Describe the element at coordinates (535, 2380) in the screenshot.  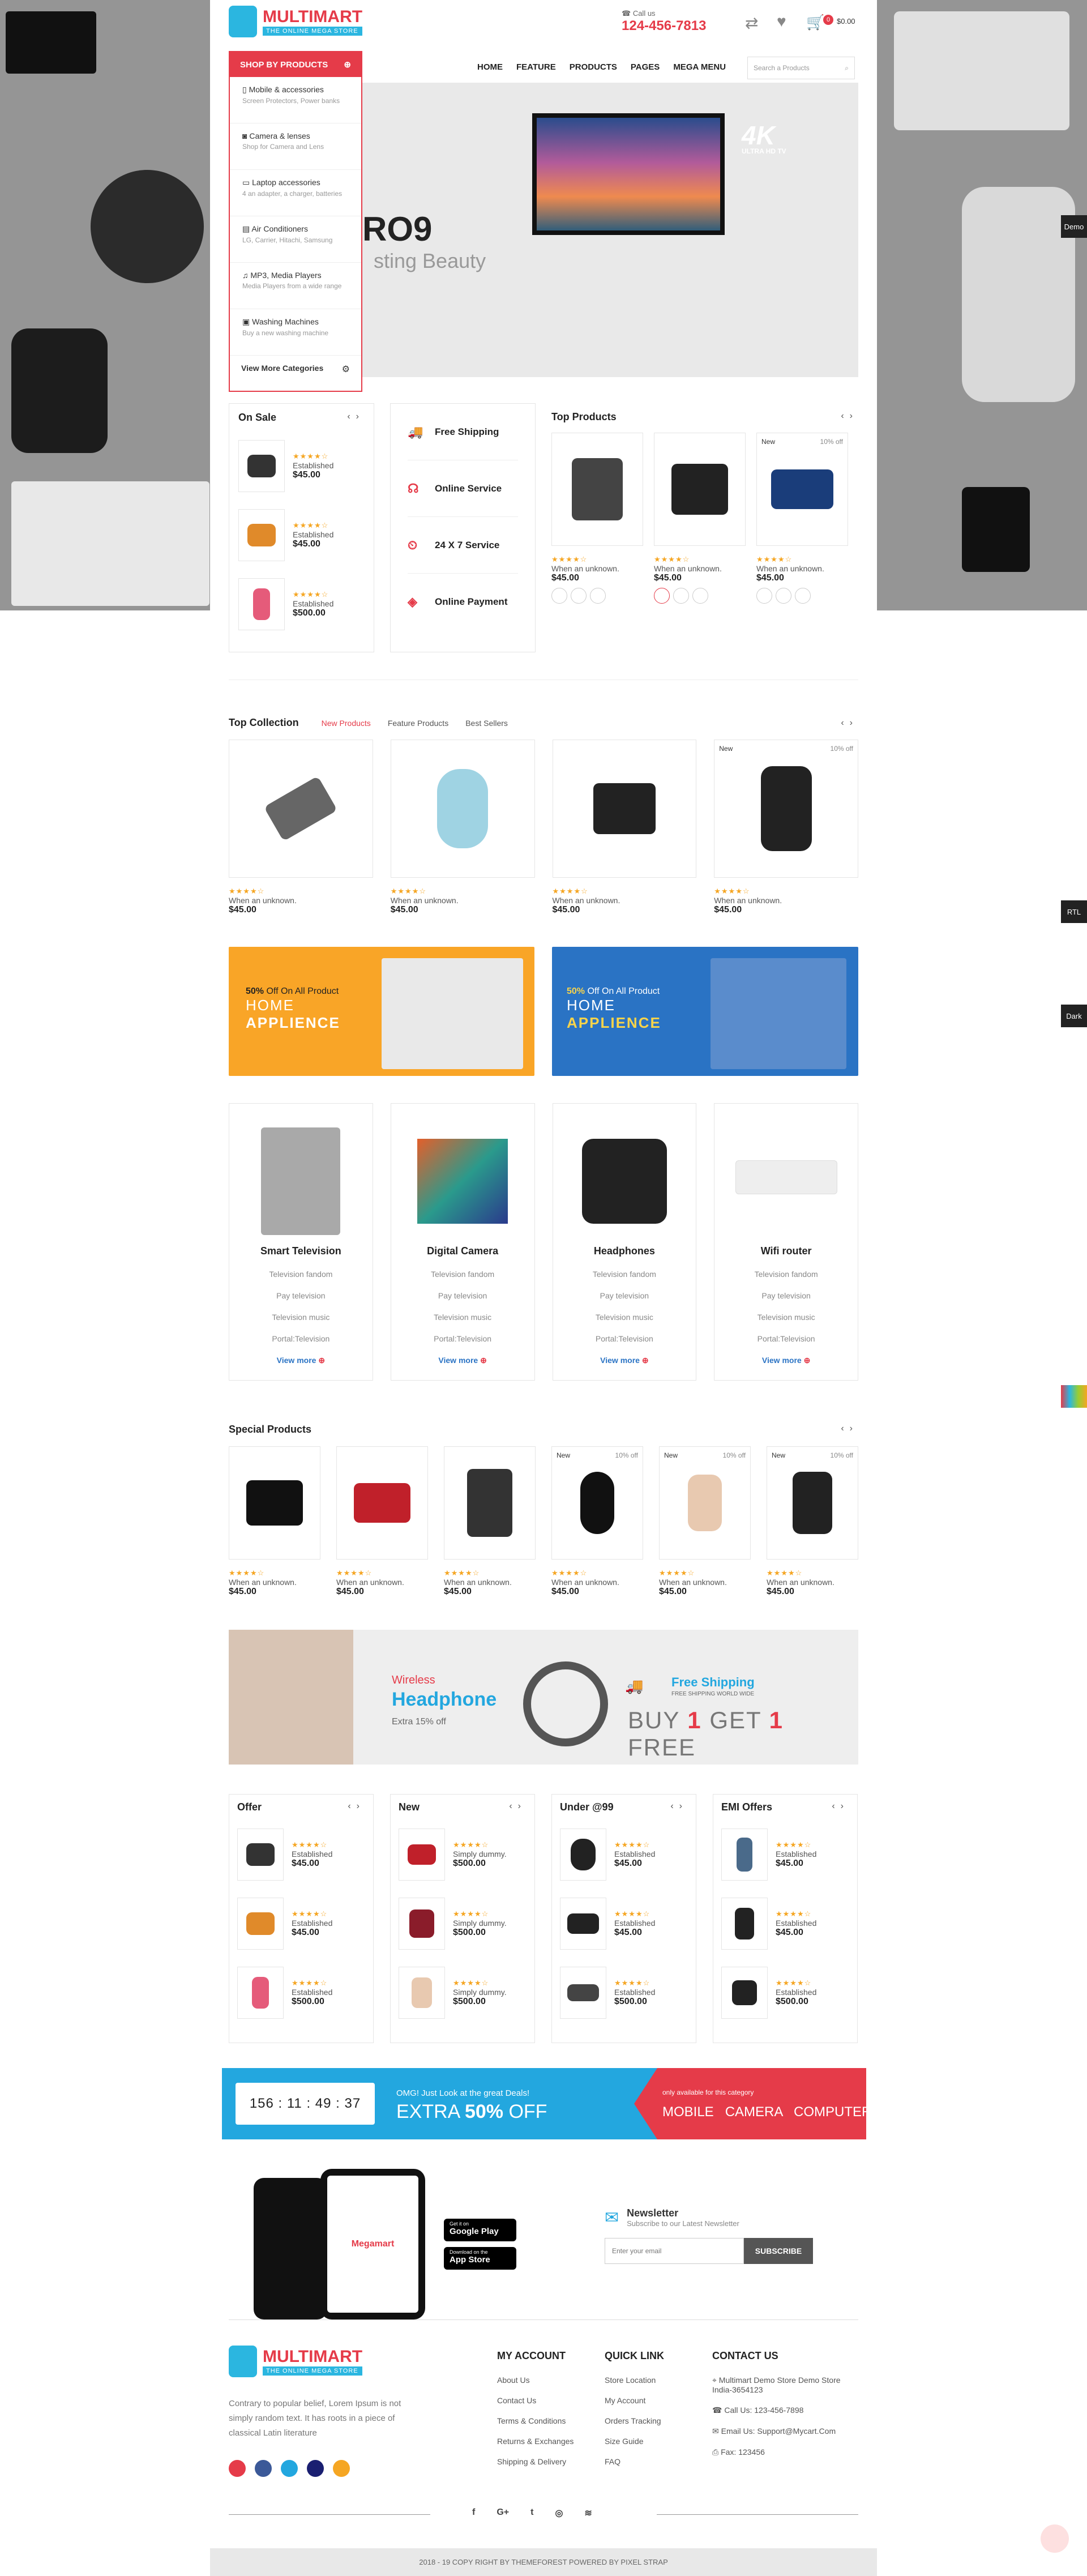
I see `footer-link: About Us` at that location.